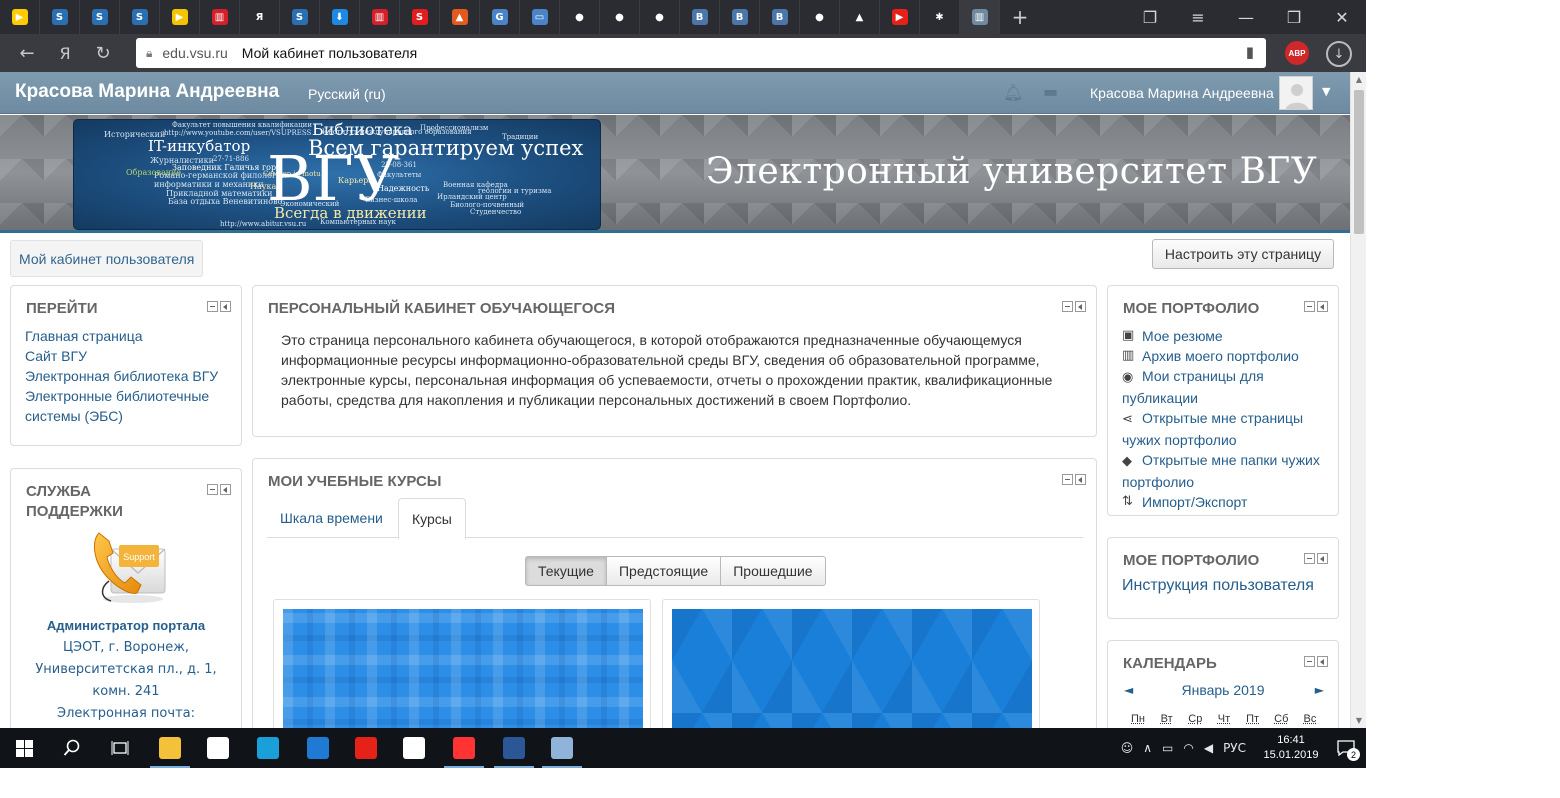  I want to click on tray-overflow-icon: ∧, so click(1147, 748).